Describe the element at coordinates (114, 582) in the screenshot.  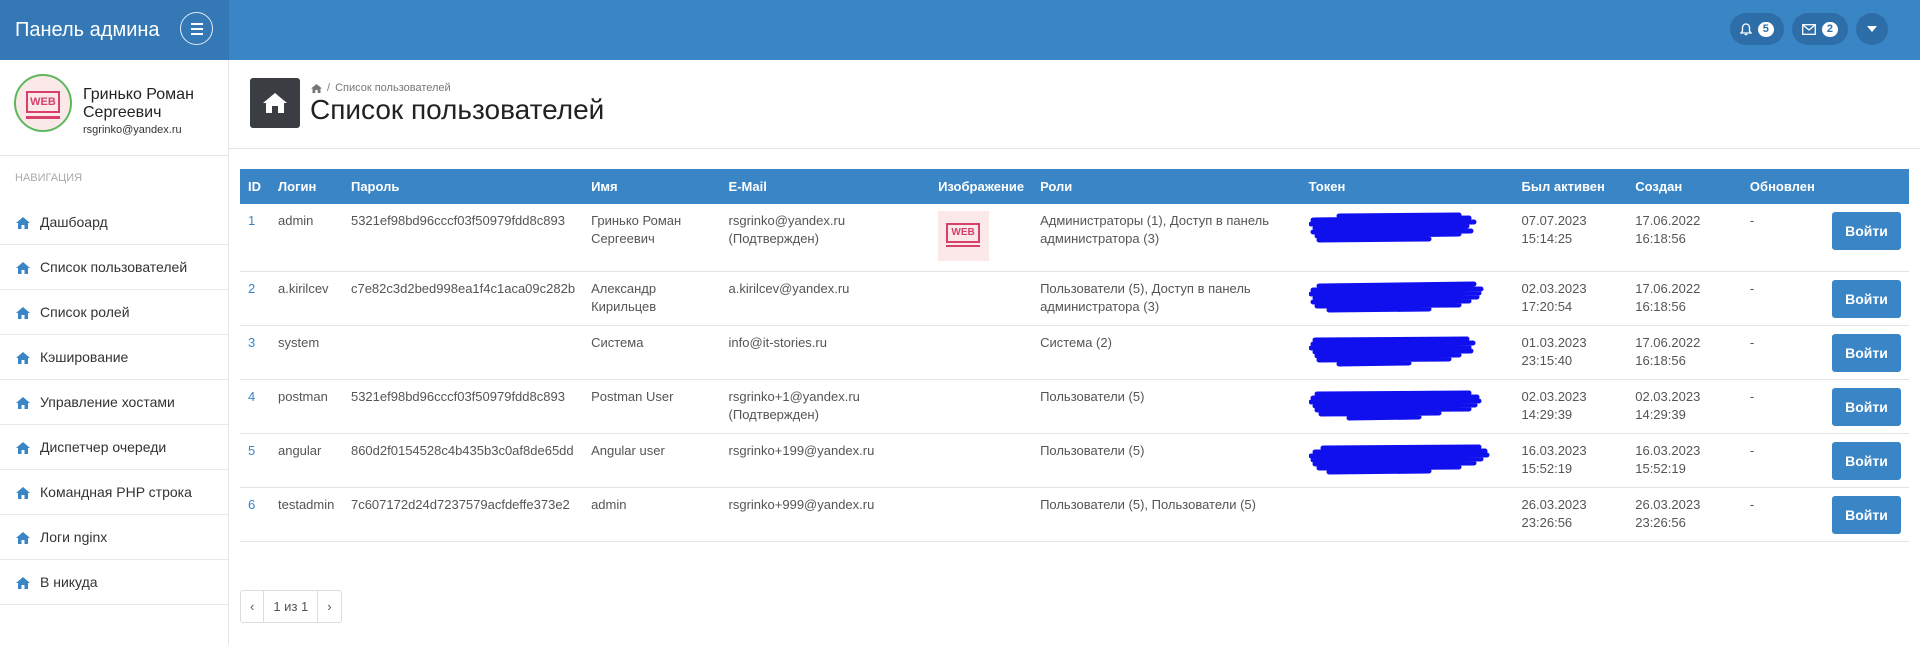
I see `sidebar-item-nowhere: В никуда` at that location.